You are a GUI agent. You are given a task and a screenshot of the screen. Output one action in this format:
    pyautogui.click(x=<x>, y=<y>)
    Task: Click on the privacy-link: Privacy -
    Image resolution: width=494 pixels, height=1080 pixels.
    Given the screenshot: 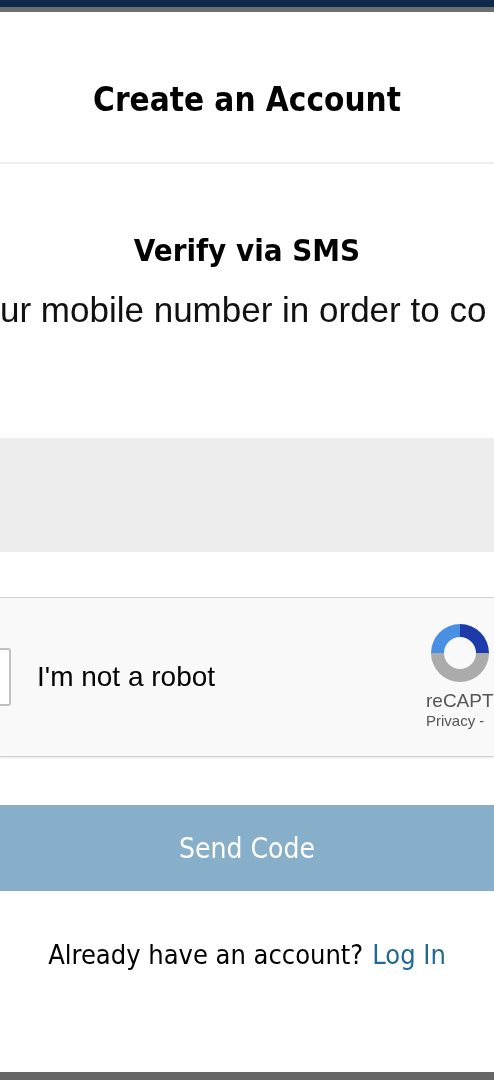 What is the action you would take?
    pyautogui.click(x=455, y=720)
    